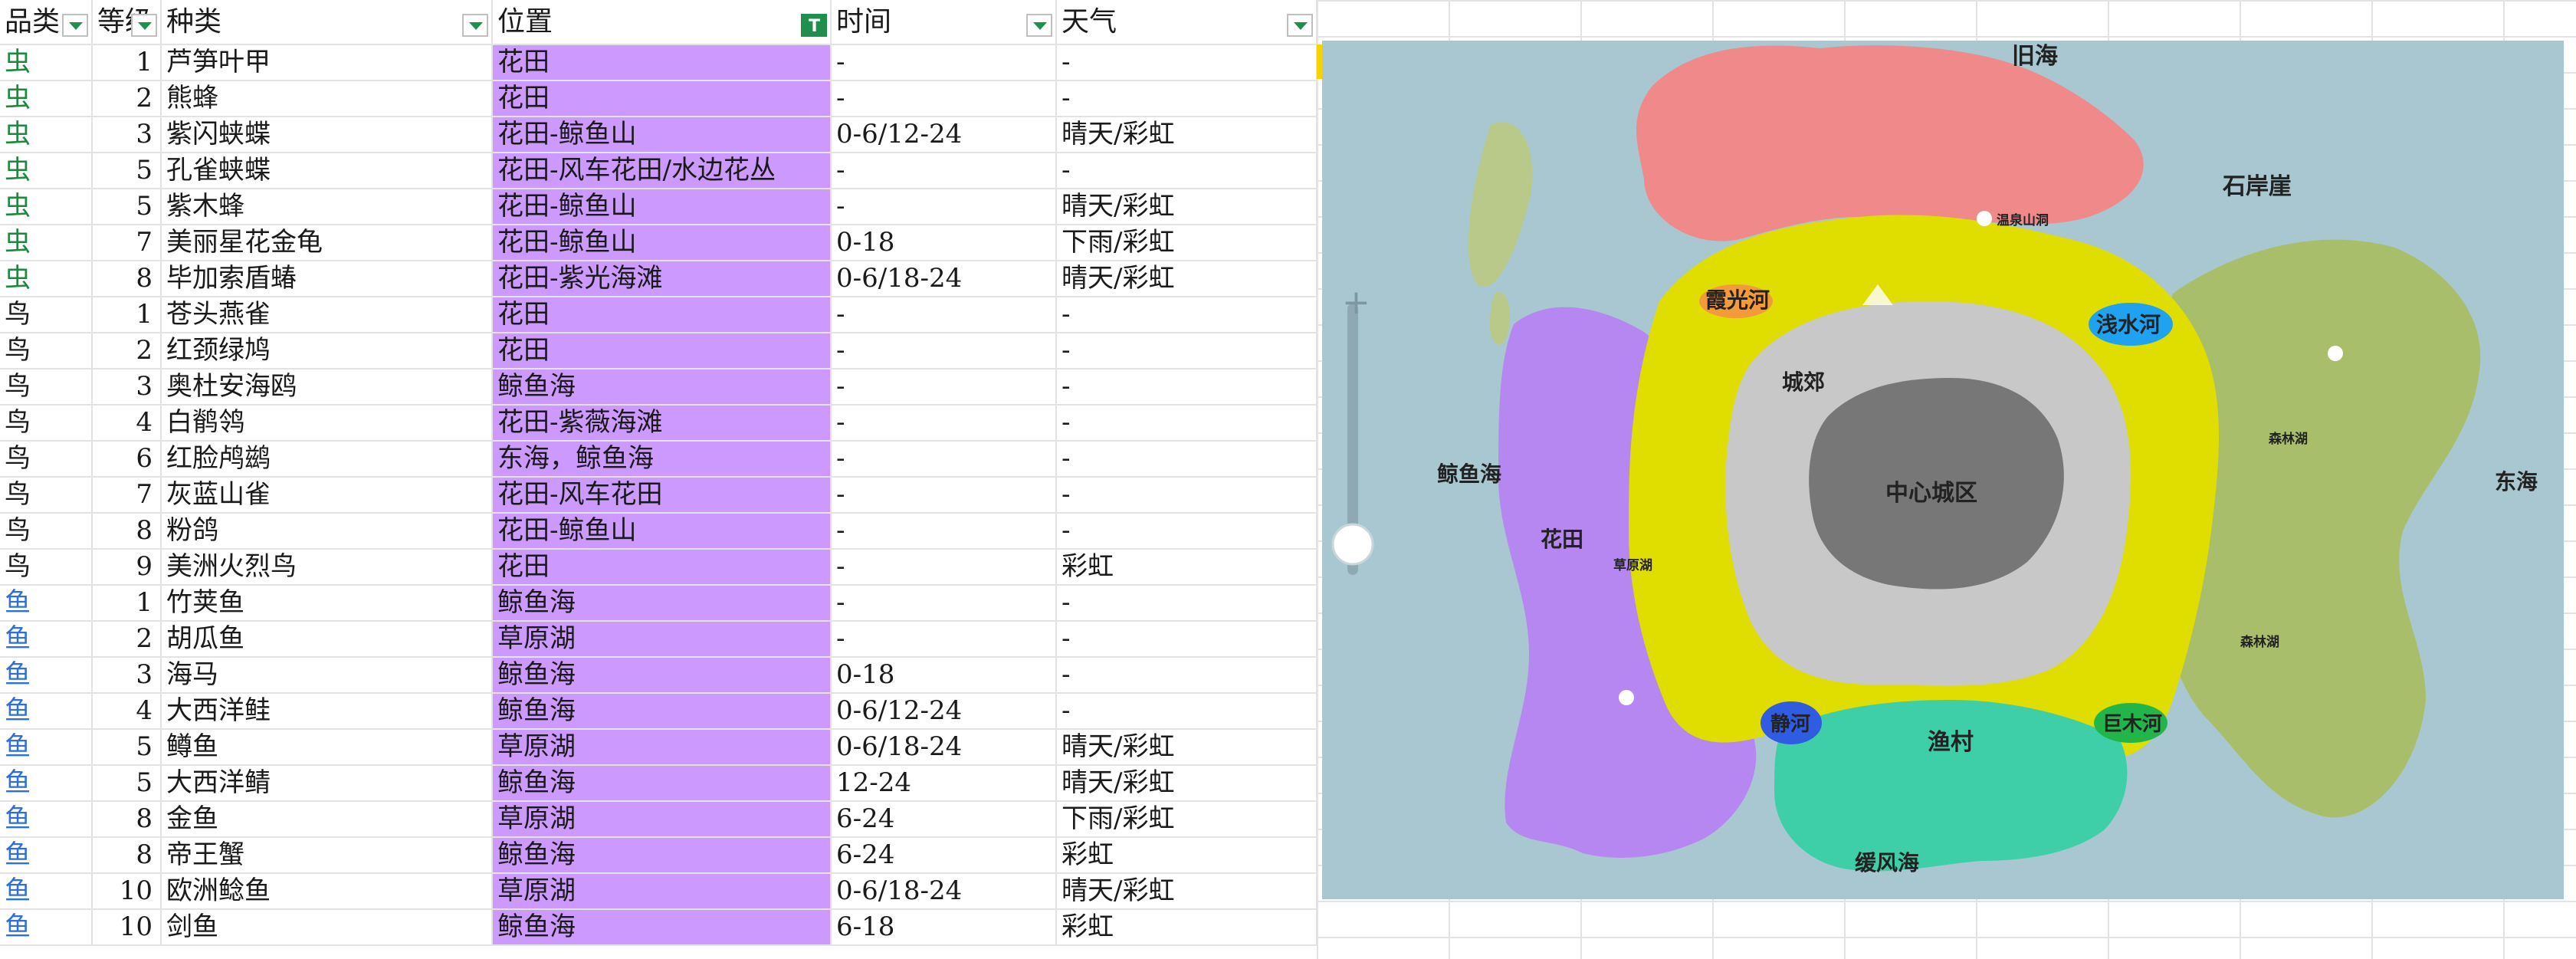 This screenshot has height=959, width=2576. I want to click on cell-species: 粉鸽, so click(327, 532).